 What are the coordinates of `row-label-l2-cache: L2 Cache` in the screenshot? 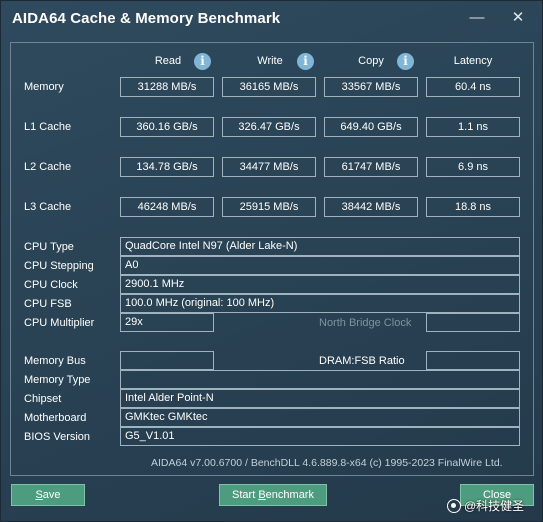 It's located at (48, 167).